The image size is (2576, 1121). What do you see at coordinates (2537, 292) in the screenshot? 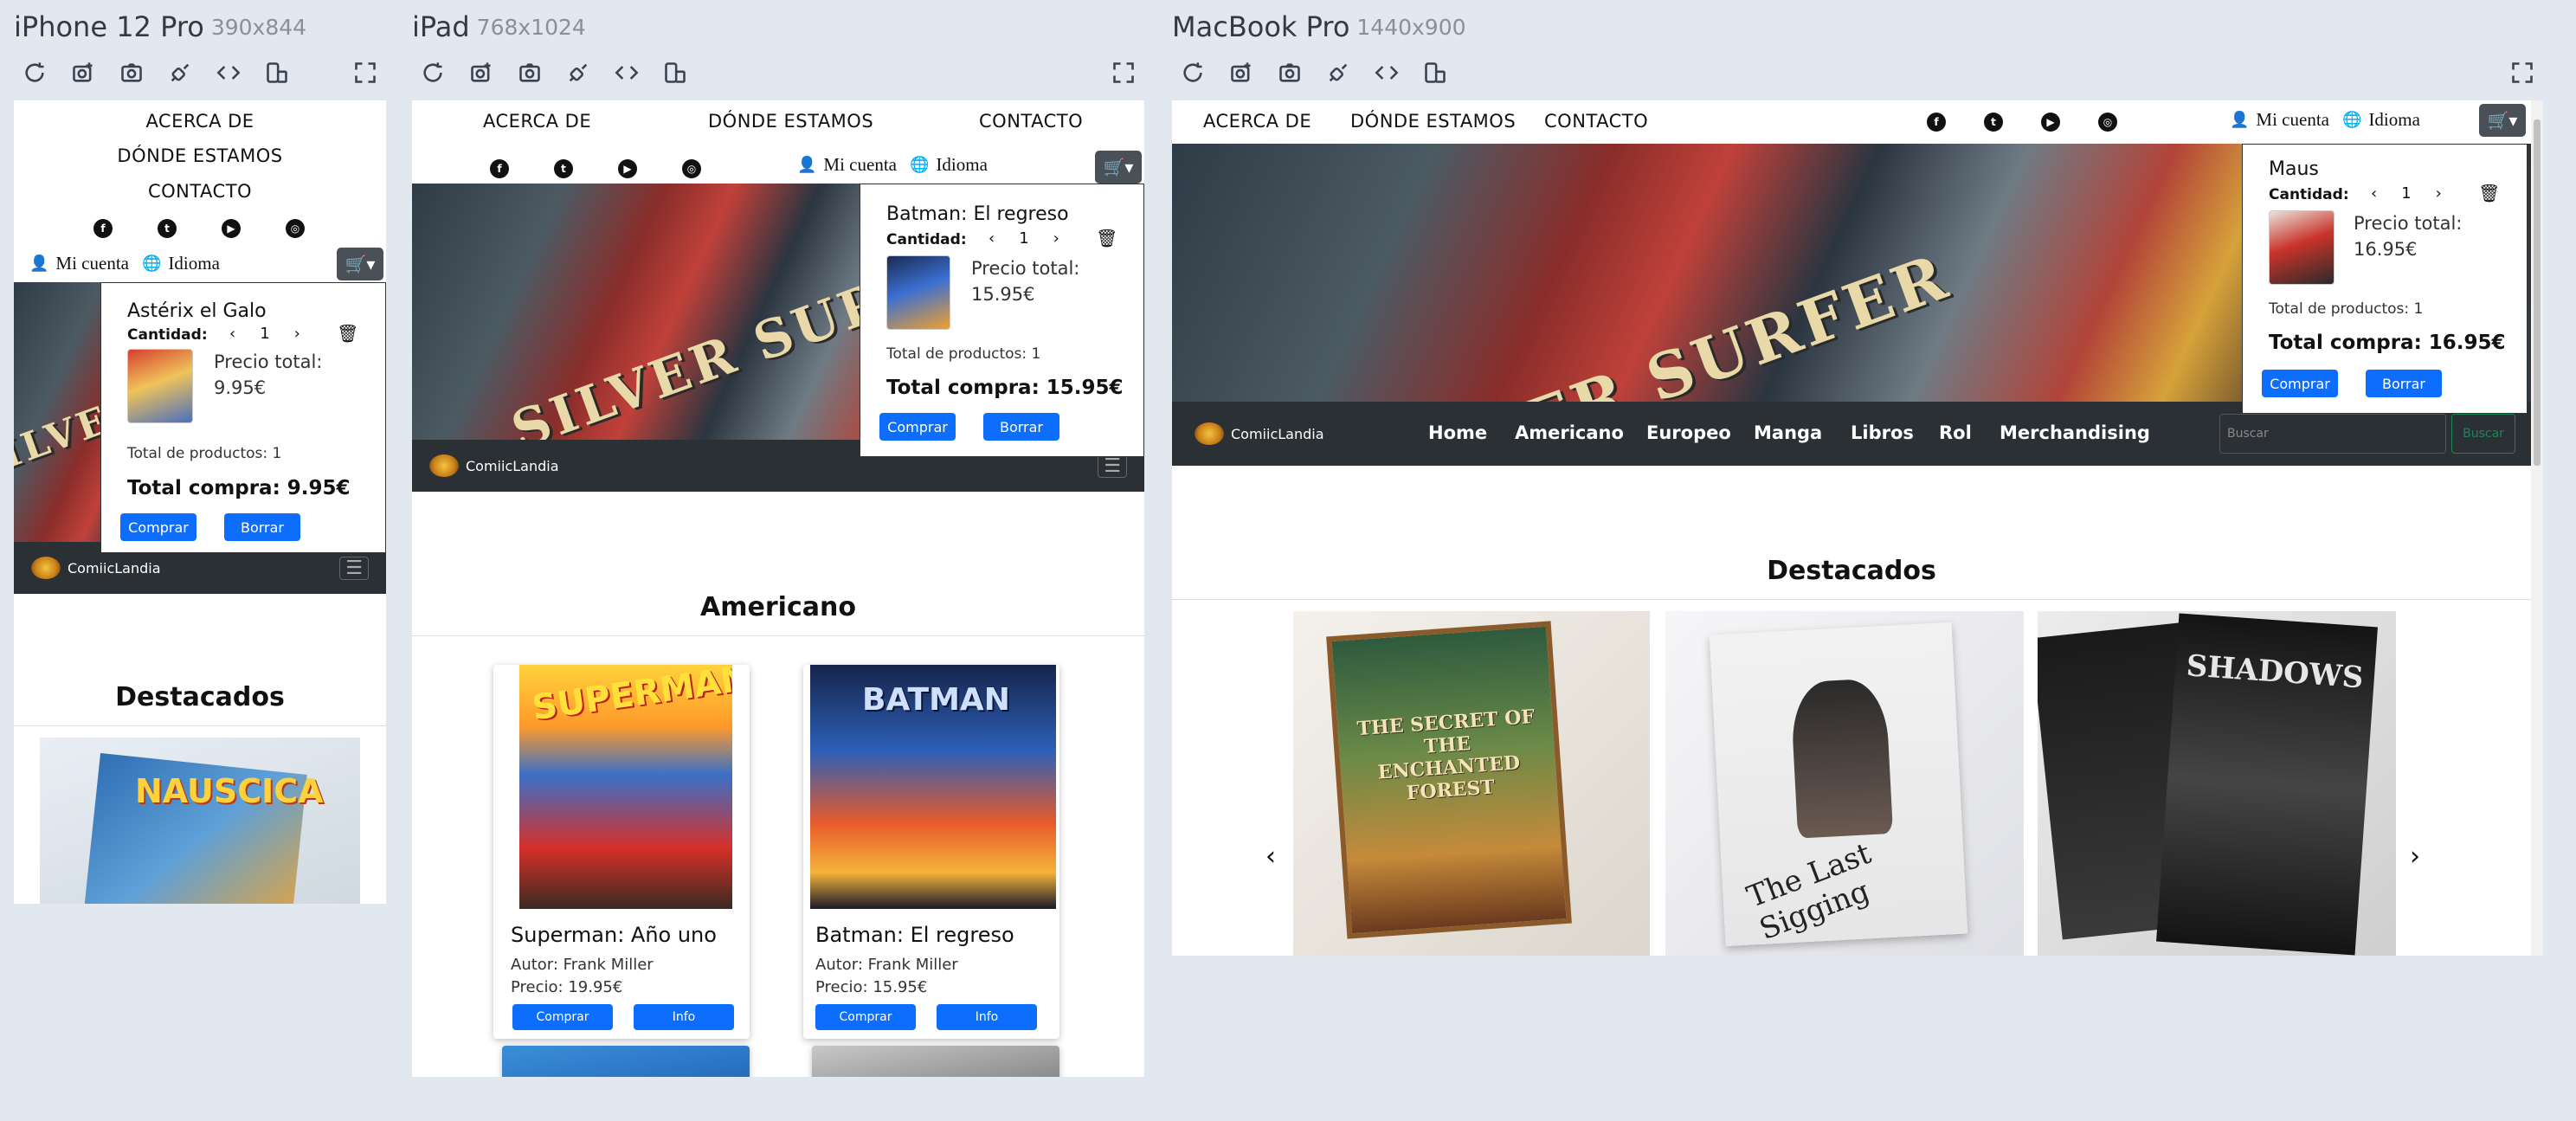
I see `scrollbar-thumb` at bounding box center [2537, 292].